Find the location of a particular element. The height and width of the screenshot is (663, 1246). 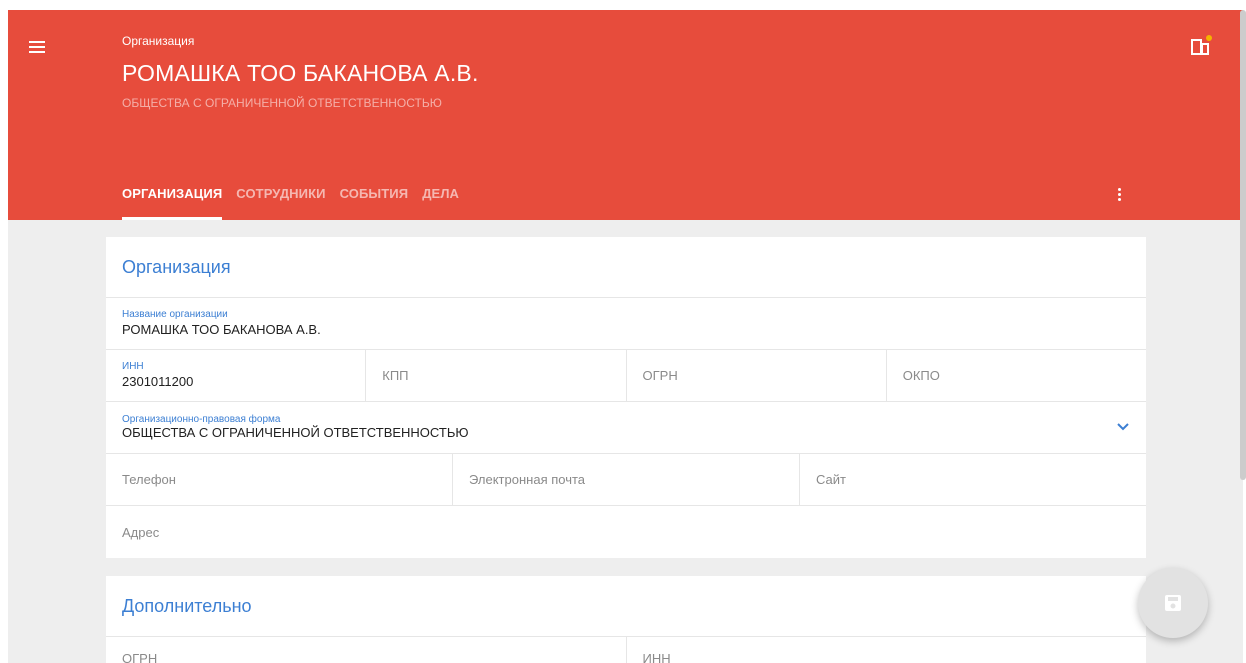

okpo-placeholder: ОКПО is located at coordinates (921, 375).